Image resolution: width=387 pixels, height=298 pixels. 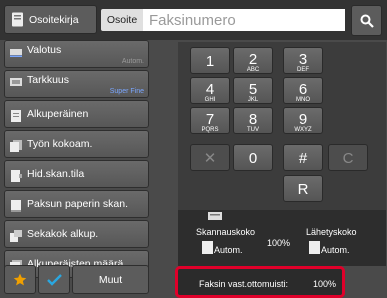 I want to click on key-1: 1, so click(x=210, y=60).